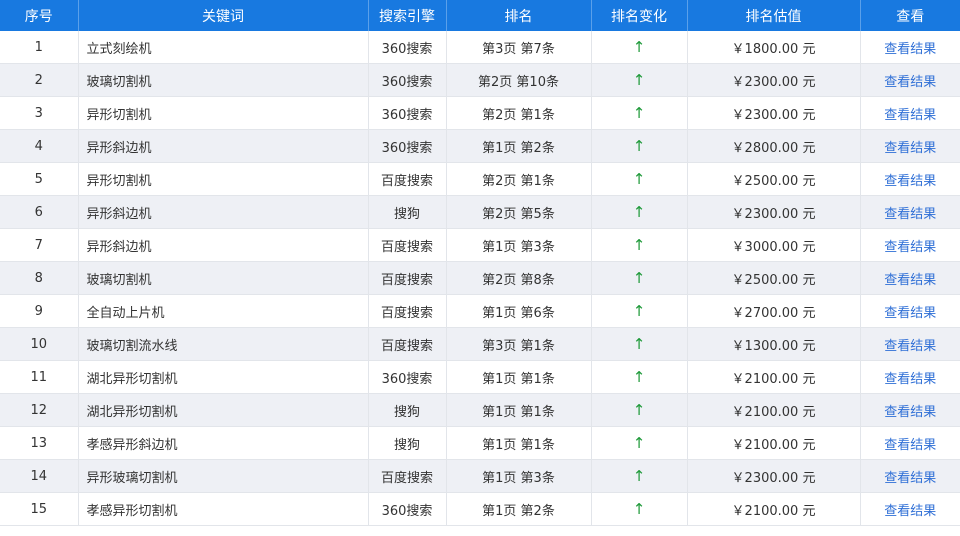 The height and width of the screenshot is (536, 960). Describe the element at coordinates (39, 410) in the screenshot. I see `row-index: 12` at that location.